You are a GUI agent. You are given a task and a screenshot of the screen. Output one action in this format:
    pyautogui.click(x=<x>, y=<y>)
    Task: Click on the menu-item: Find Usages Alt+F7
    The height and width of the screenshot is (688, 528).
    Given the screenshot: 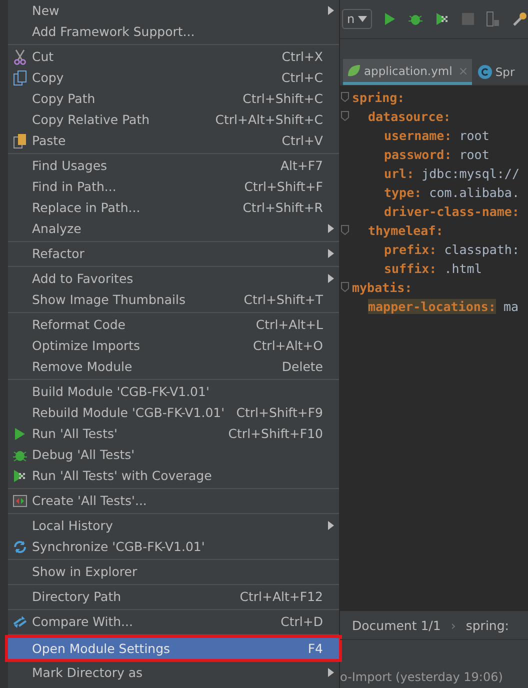 What is the action you would take?
    pyautogui.click(x=173, y=165)
    